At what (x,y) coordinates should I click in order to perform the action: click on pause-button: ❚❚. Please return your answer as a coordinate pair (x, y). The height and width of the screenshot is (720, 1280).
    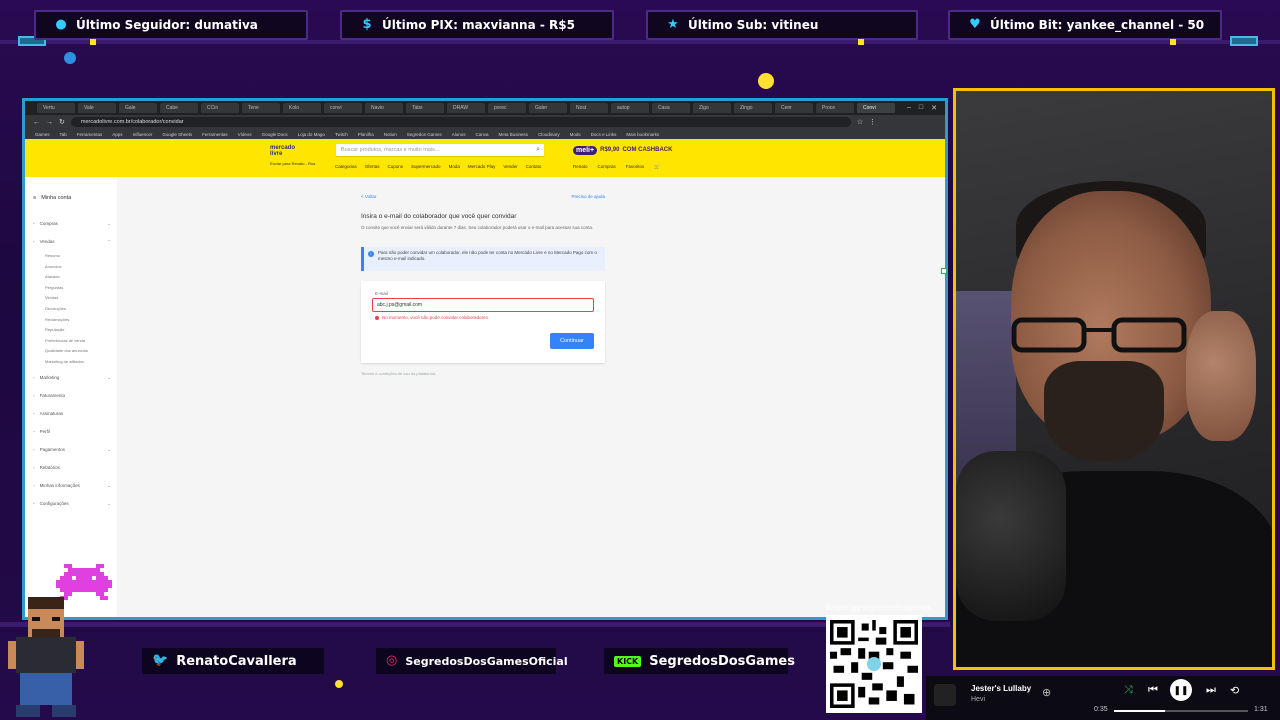
    Looking at the image, I should click on (1181, 690).